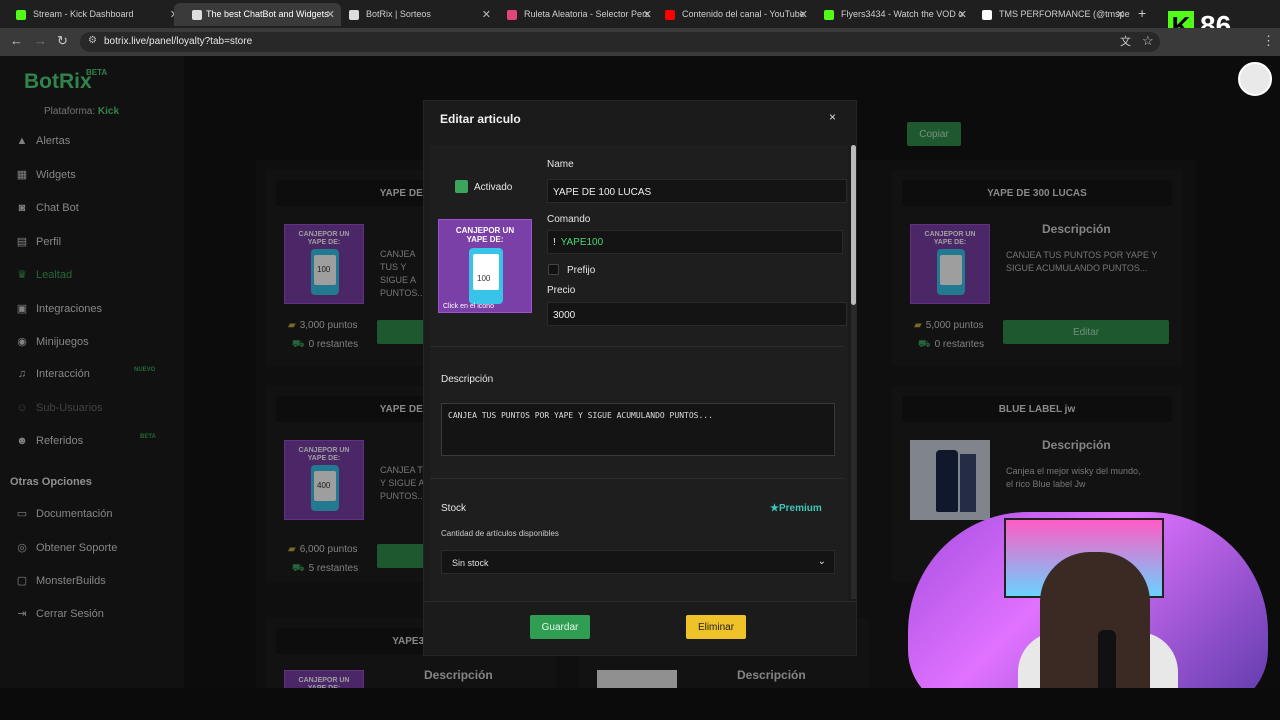 The height and width of the screenshot is (720, 1280). What do you see at coordinates (774, 508) in the screenshot?
I see `star-icon: ★` at bounding box center [774, 508].